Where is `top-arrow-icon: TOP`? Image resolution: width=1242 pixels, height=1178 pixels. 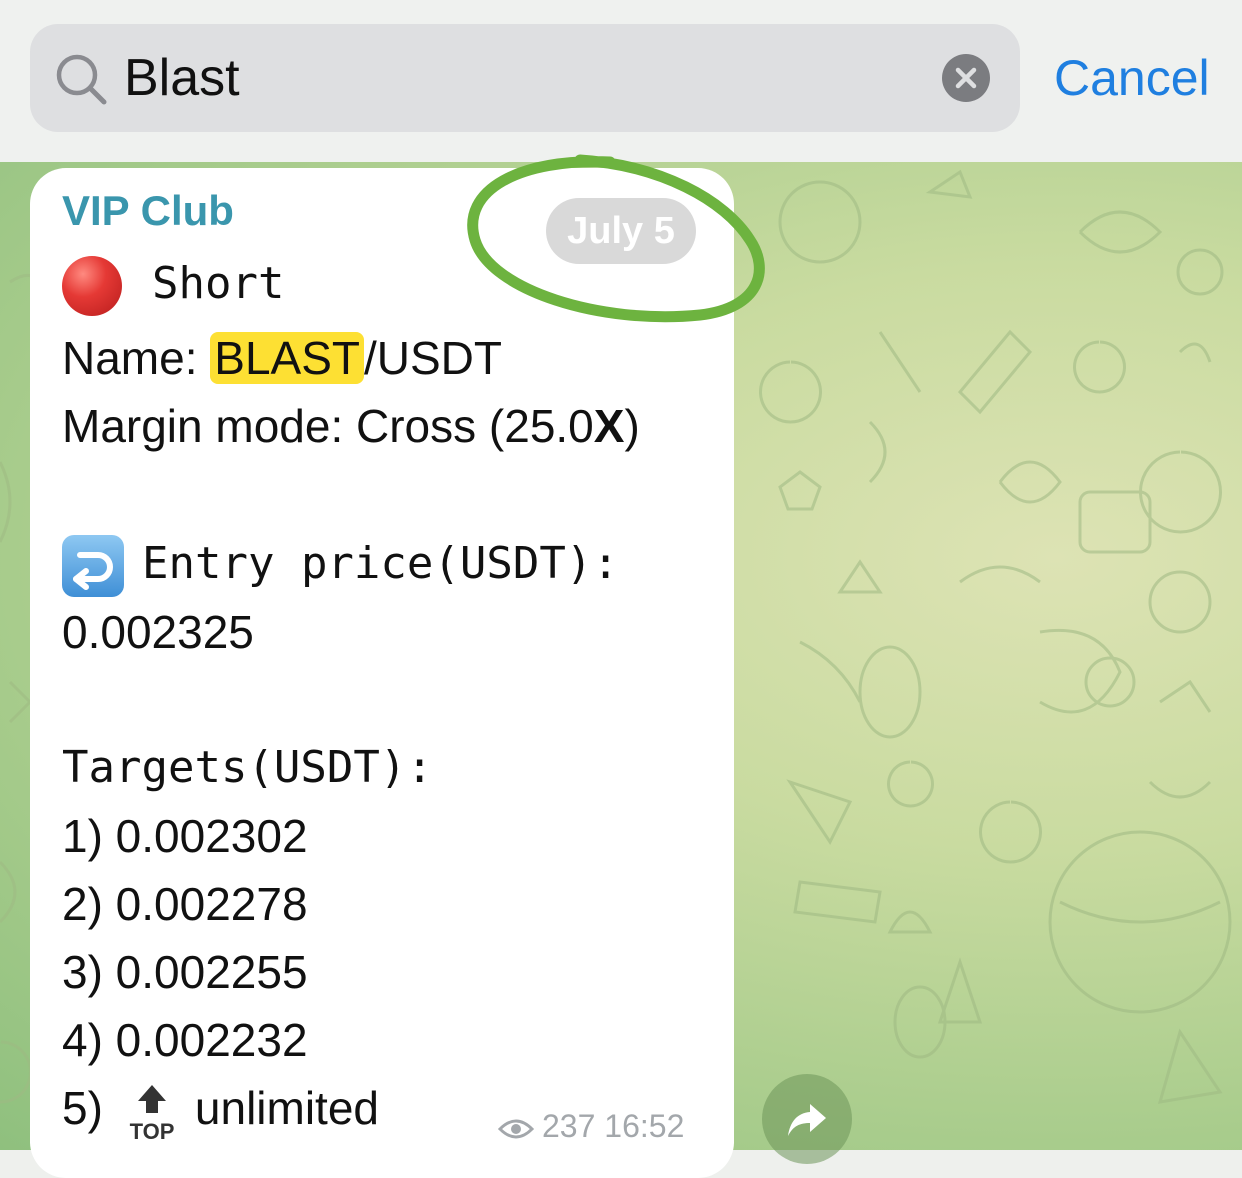 top-arrow-icon: TOP is located at coordinates (152, 1112).